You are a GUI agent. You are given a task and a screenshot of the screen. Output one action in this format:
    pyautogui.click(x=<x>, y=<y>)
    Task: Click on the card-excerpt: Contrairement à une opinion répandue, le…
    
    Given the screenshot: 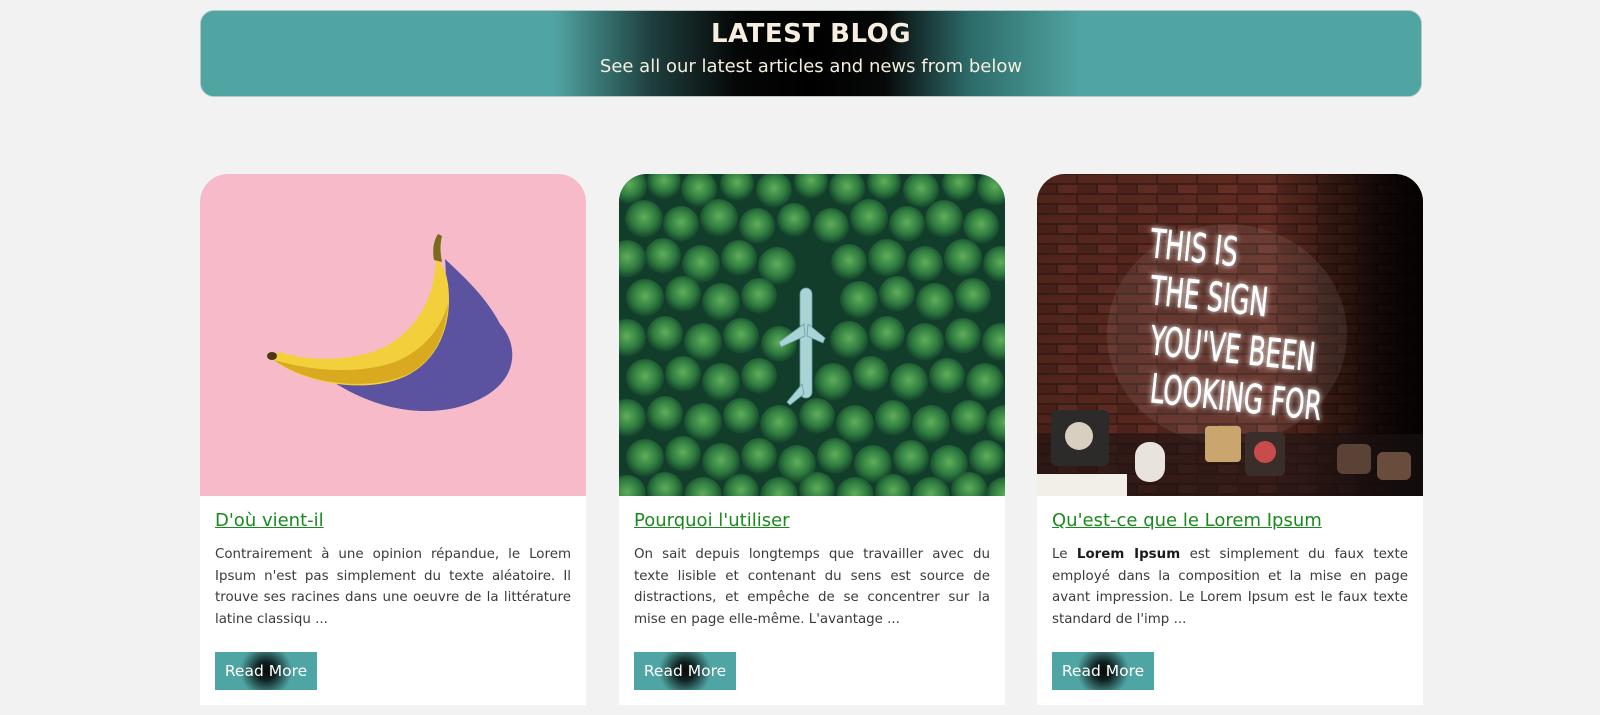 What is the action you would take?
    pyautogui.click(x=393, y=587)
    